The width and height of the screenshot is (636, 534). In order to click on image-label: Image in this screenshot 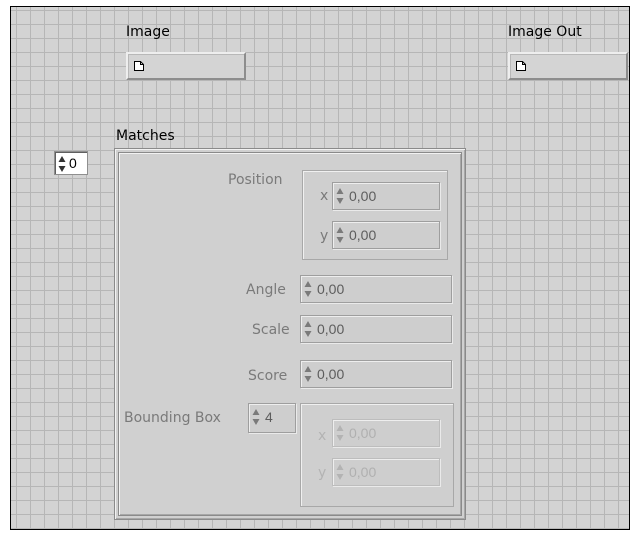, I will do `click(148, 32)`.